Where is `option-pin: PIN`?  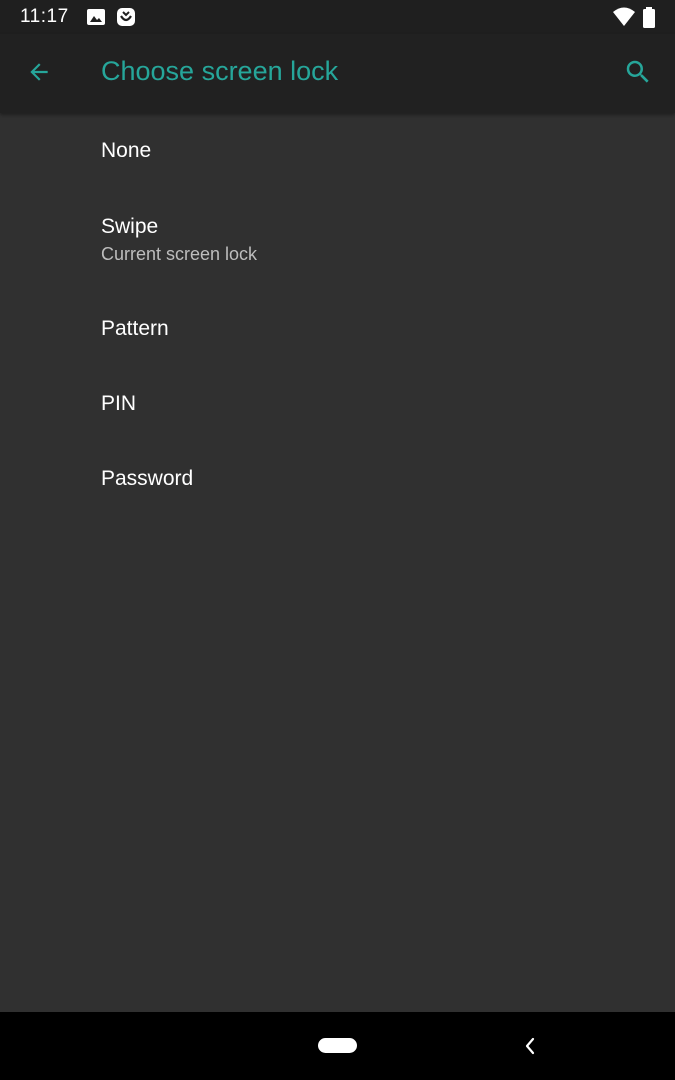
option-pin: PIN is located at coordinates (337, 403).